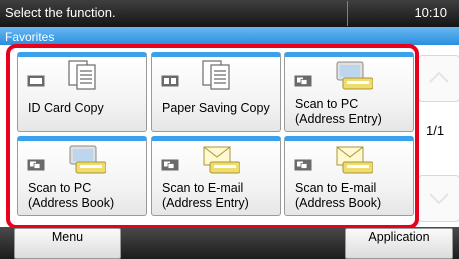  I want to click on menu-button: Menu, so click(67, 243).